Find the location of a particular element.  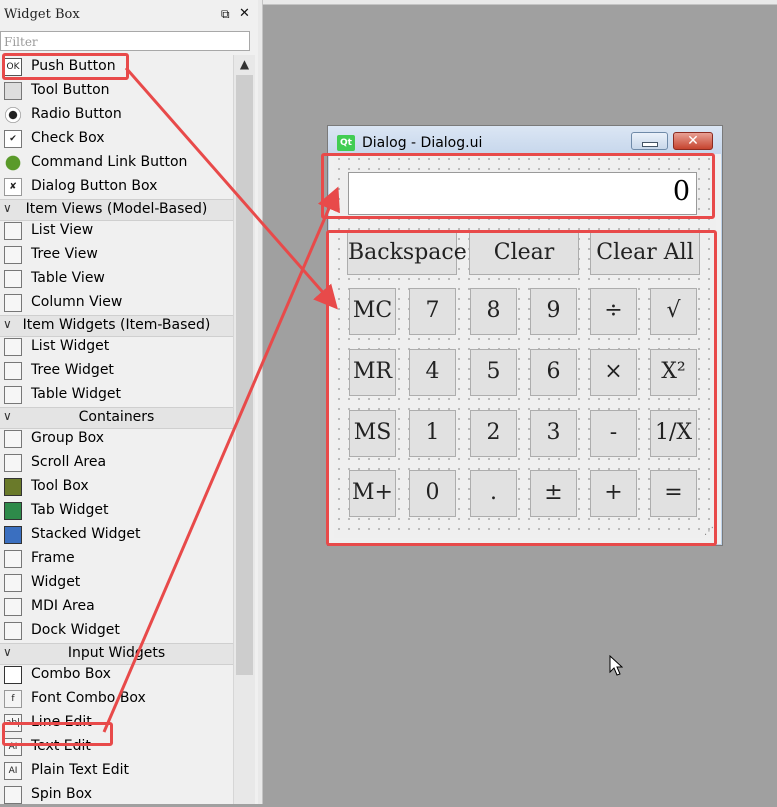

category-label: Containers is located at coordinates (116, 417).